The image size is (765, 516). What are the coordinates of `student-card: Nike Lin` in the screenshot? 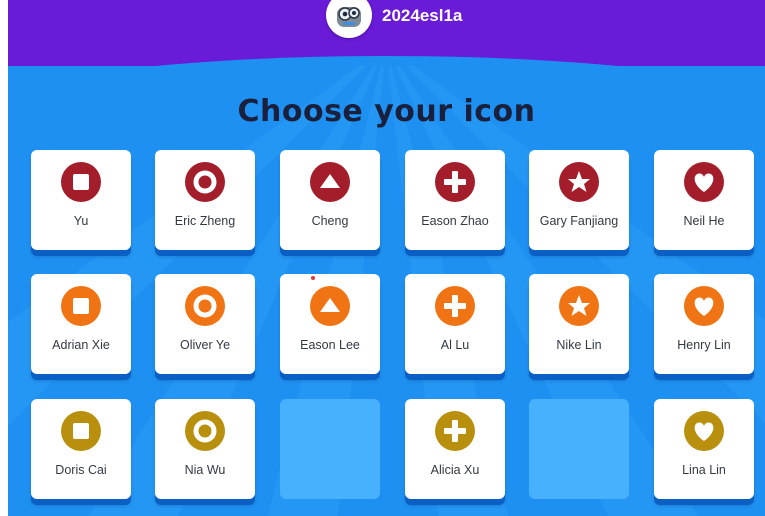 It's located at (579, 324).